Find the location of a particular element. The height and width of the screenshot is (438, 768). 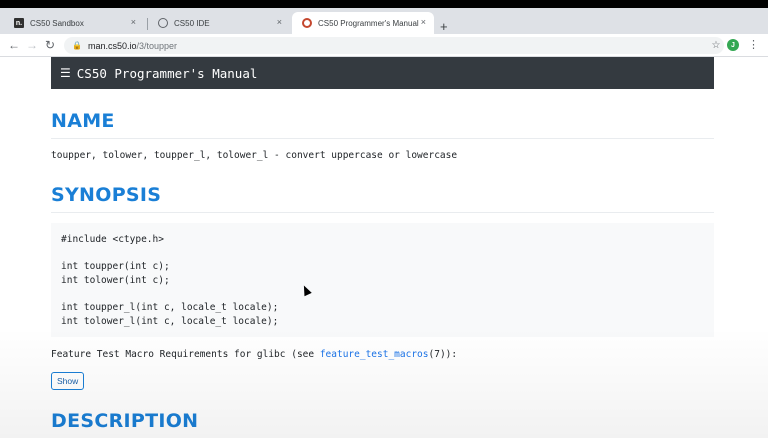

synopsis-heading: SYNOPSIS is located at coordinates (106, 195).